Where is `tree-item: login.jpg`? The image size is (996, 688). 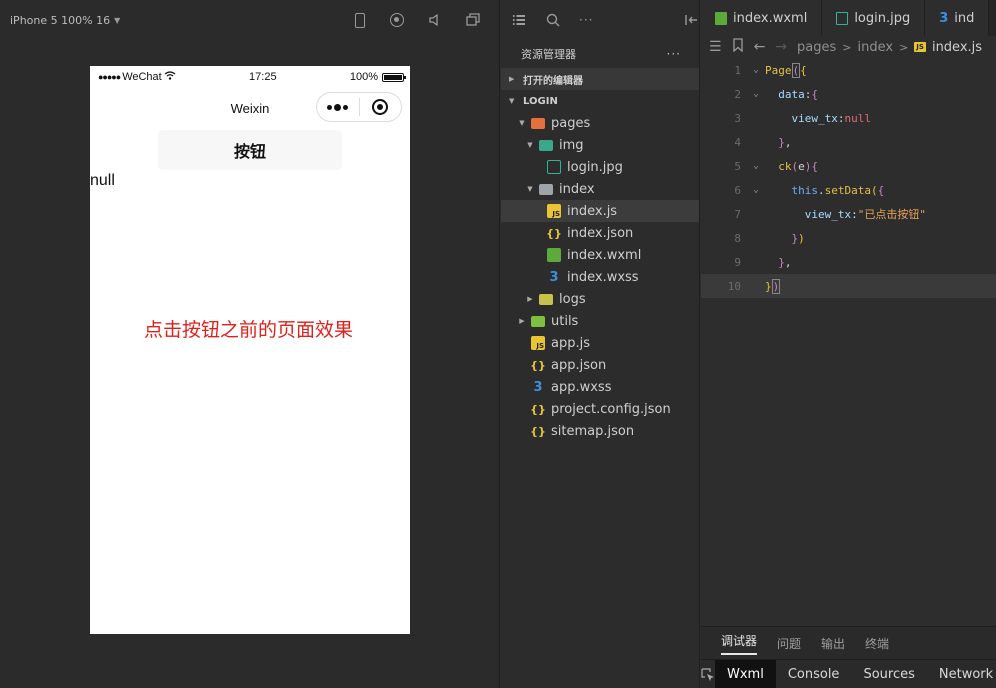 tree-item: login.jpg is located at coordinates (600, 167).